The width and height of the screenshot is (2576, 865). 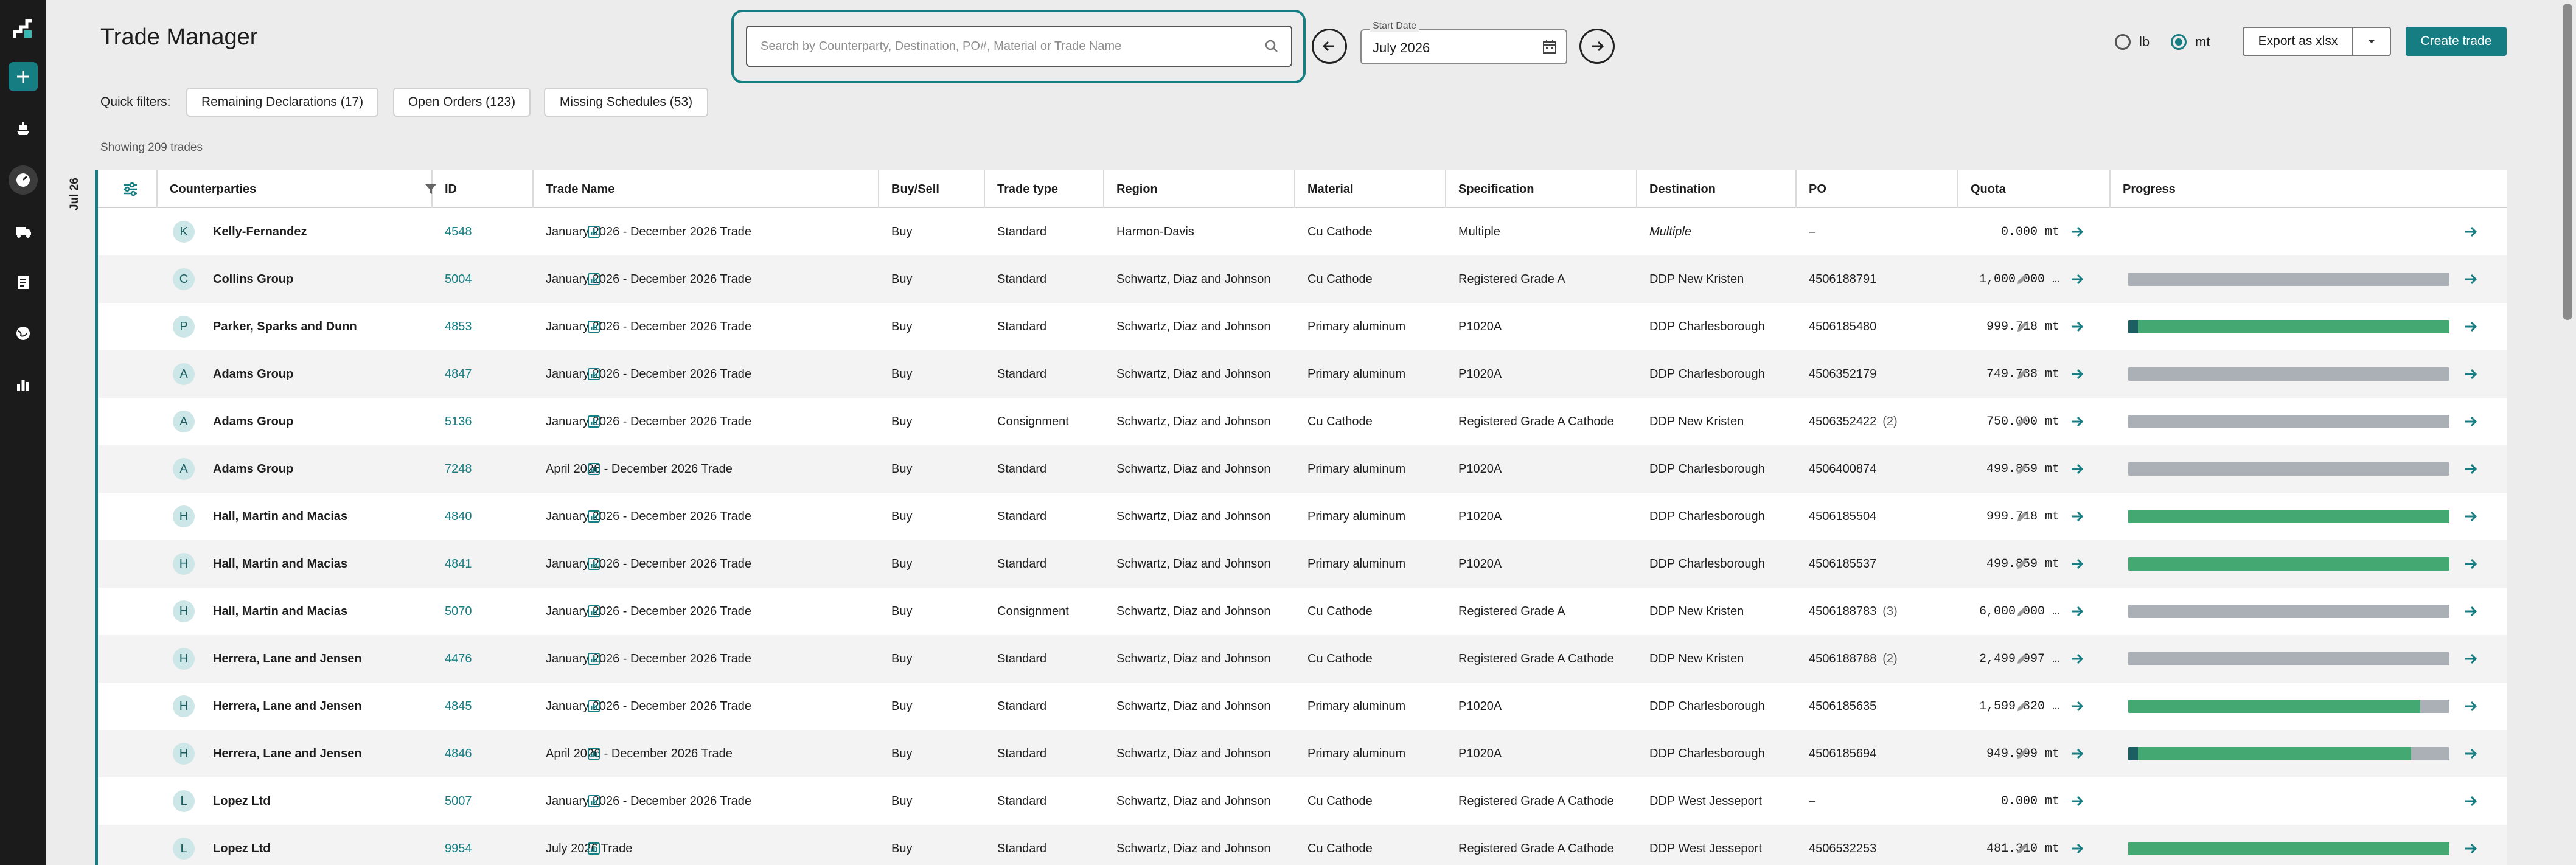 I want to click on cell-id: 4476, so click(x=483, y=659).